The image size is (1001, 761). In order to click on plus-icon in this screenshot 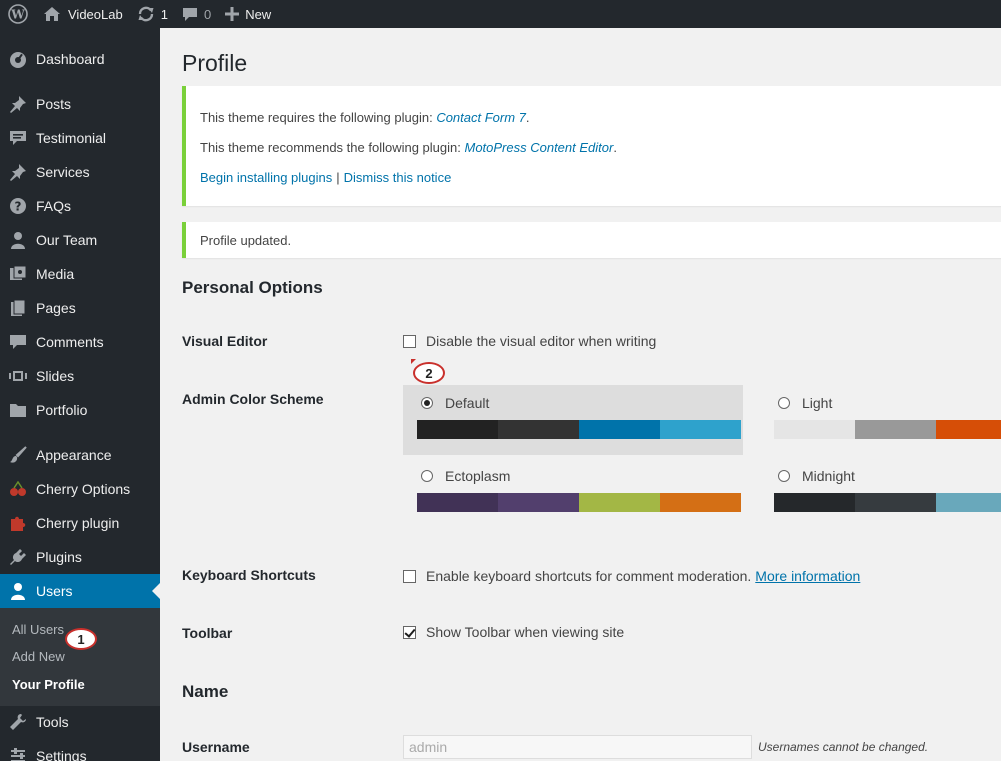, I will do `click(235, 14)`.